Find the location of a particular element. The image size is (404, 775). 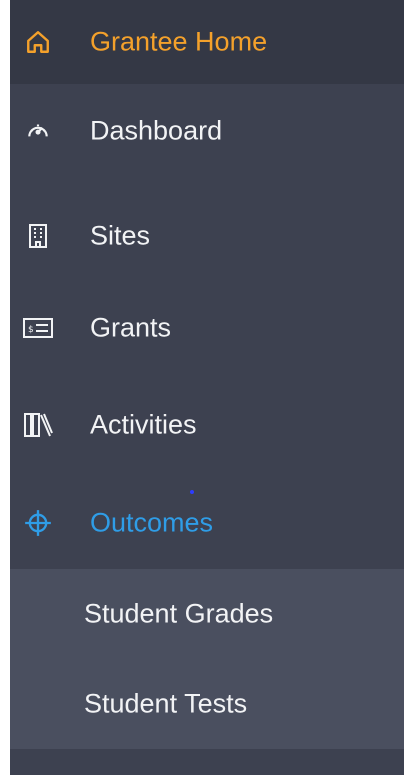

submenu-item-student-grades: Student Grades is located at coordinates (207, 614).